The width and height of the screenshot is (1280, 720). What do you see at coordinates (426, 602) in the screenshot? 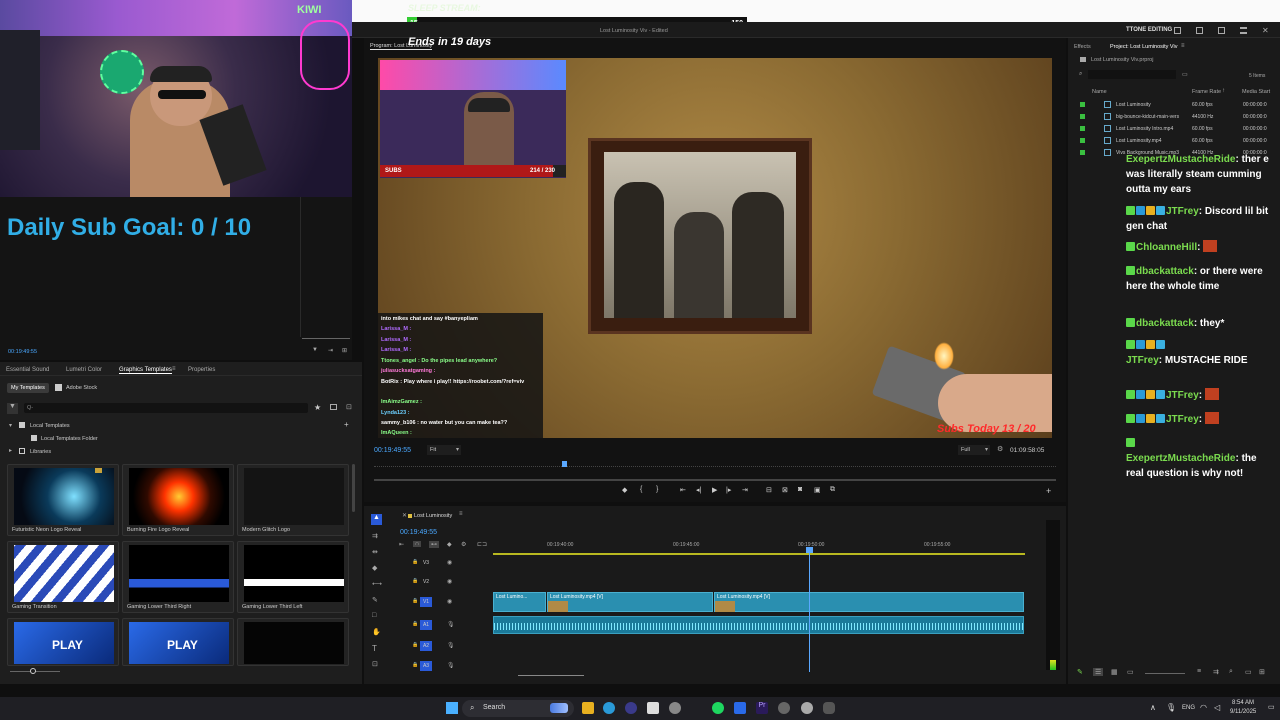
I see `track-label: V1` at bounding box center [426, 602].